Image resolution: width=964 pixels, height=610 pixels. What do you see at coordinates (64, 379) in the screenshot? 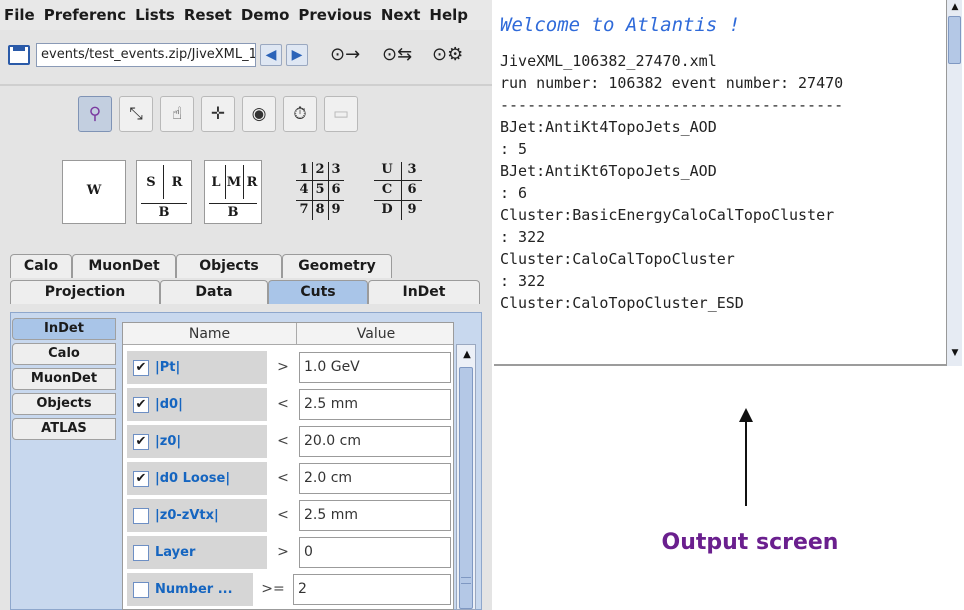
I see `side-tab-muondet: MuonDet` at bounding box center [64, 379].